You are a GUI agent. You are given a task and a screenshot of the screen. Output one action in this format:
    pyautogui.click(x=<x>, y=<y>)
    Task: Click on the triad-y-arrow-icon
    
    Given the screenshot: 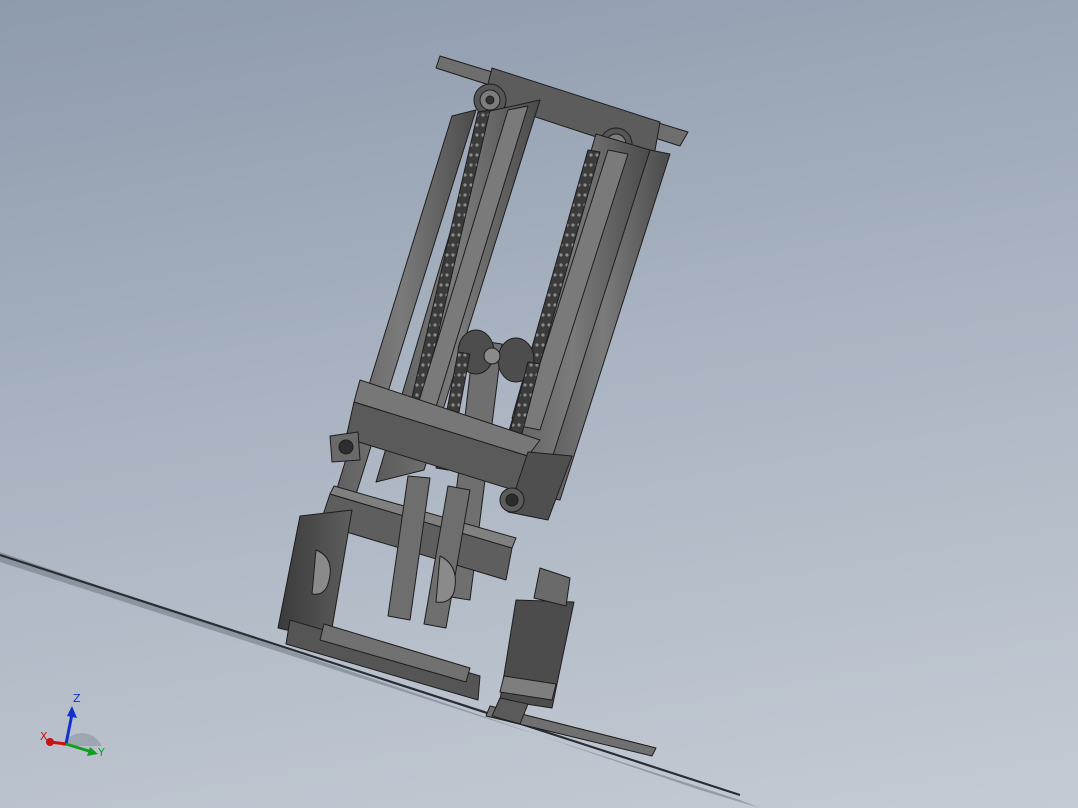 What is the action you would take?
    pyautogui.click(x=92, y=751)
    